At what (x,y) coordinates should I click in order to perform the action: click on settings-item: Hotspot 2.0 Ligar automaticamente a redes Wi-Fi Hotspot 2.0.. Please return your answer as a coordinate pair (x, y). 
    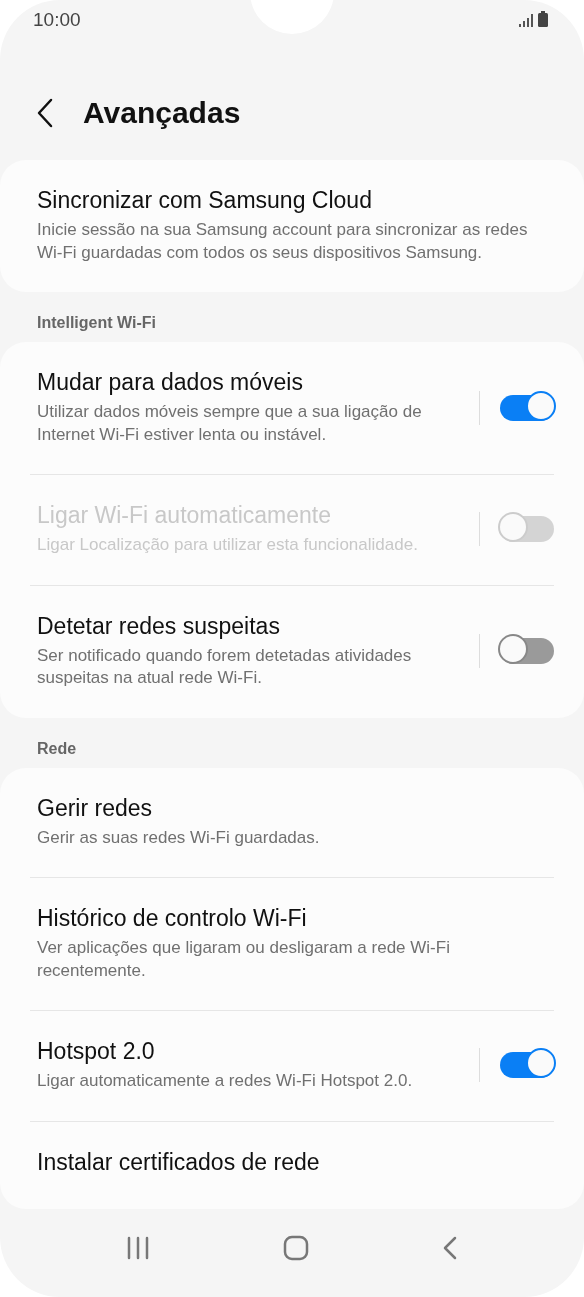
    Looking at the image, I should click on (292, 1066).